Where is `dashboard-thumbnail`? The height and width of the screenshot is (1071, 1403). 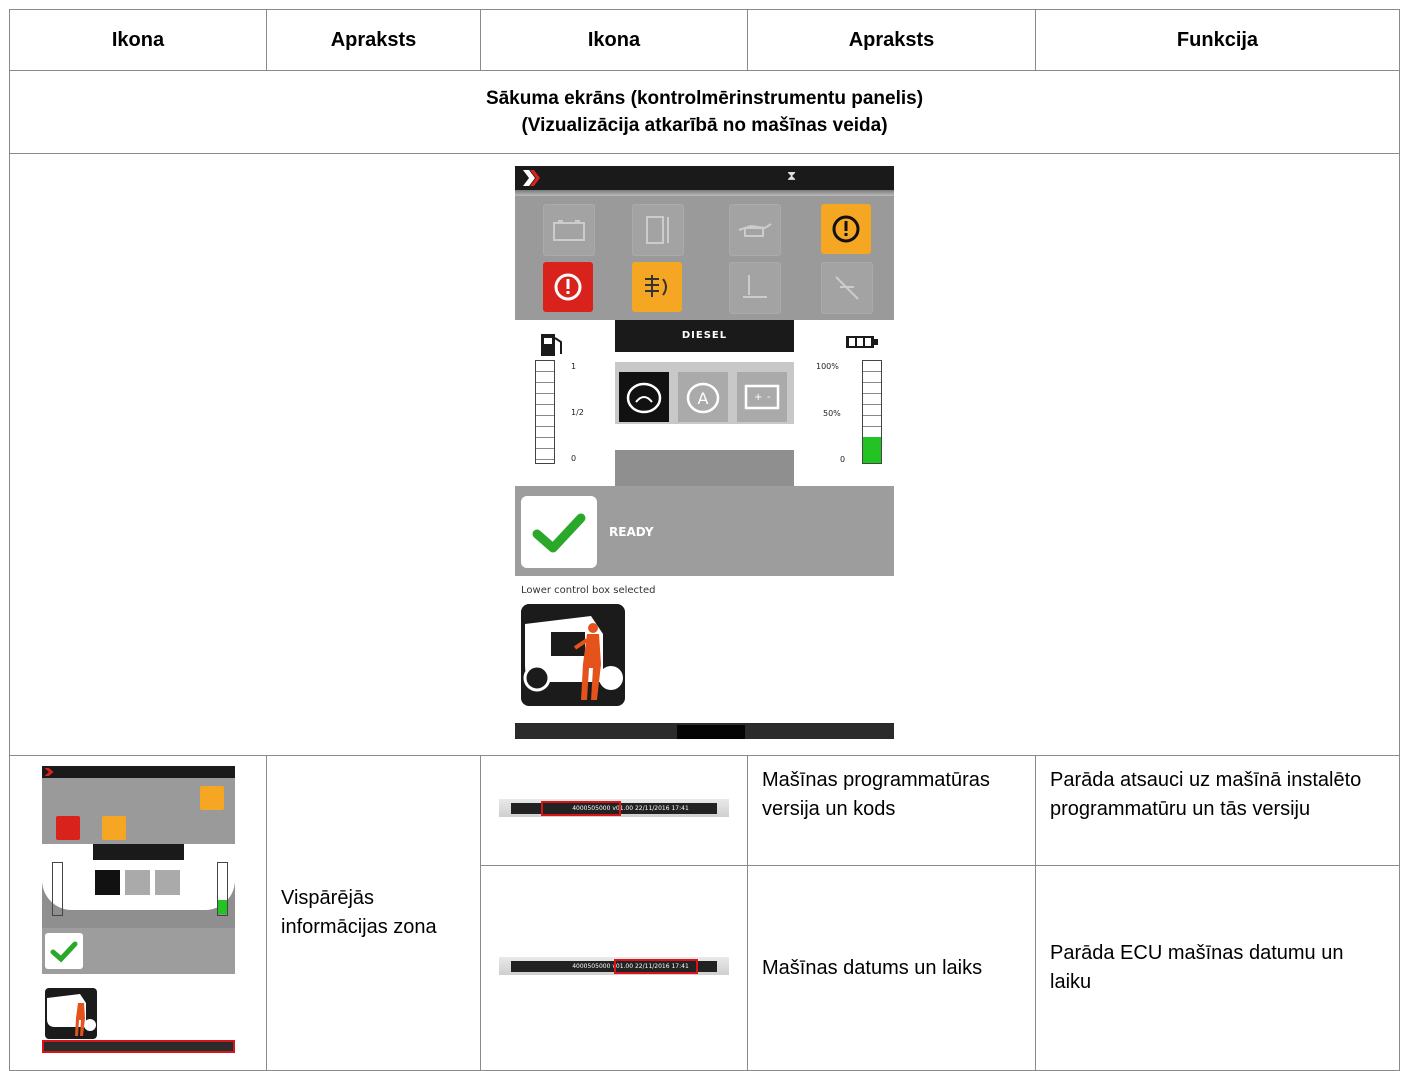
dashboard-thumbnail is located at coordinates (138, 911).